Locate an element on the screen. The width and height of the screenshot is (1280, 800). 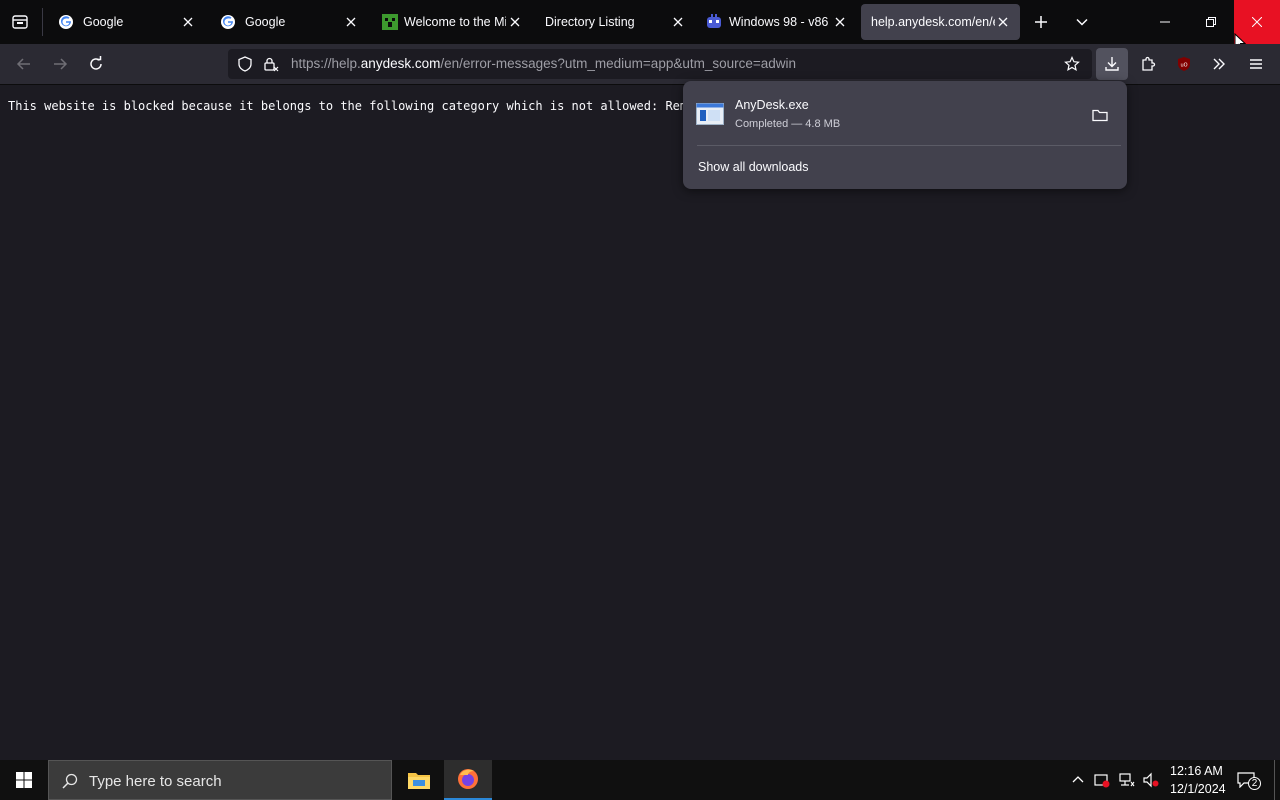
download-status: Completed — 4.8 MB is located at coordinates (788, 124).